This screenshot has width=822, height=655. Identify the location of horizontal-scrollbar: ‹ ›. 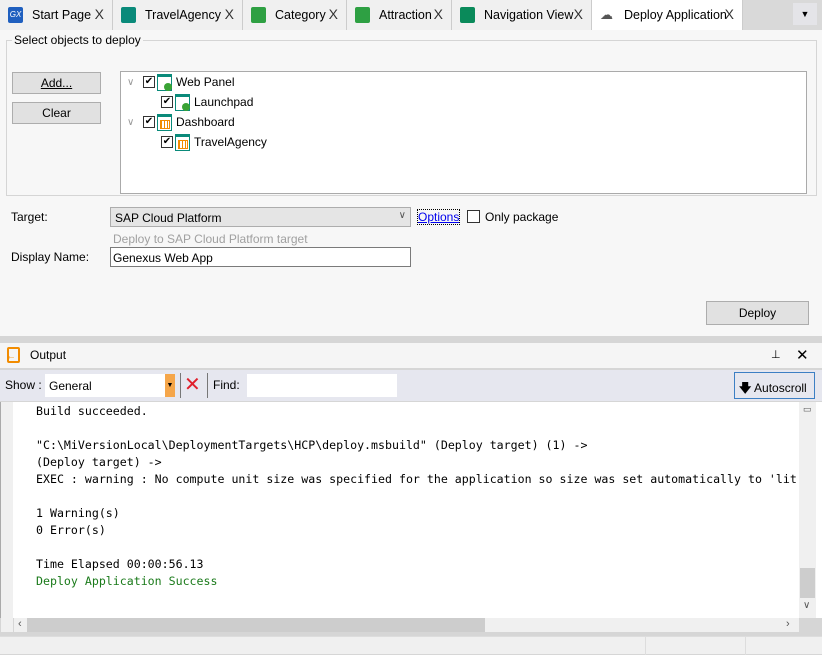
(406, 625).